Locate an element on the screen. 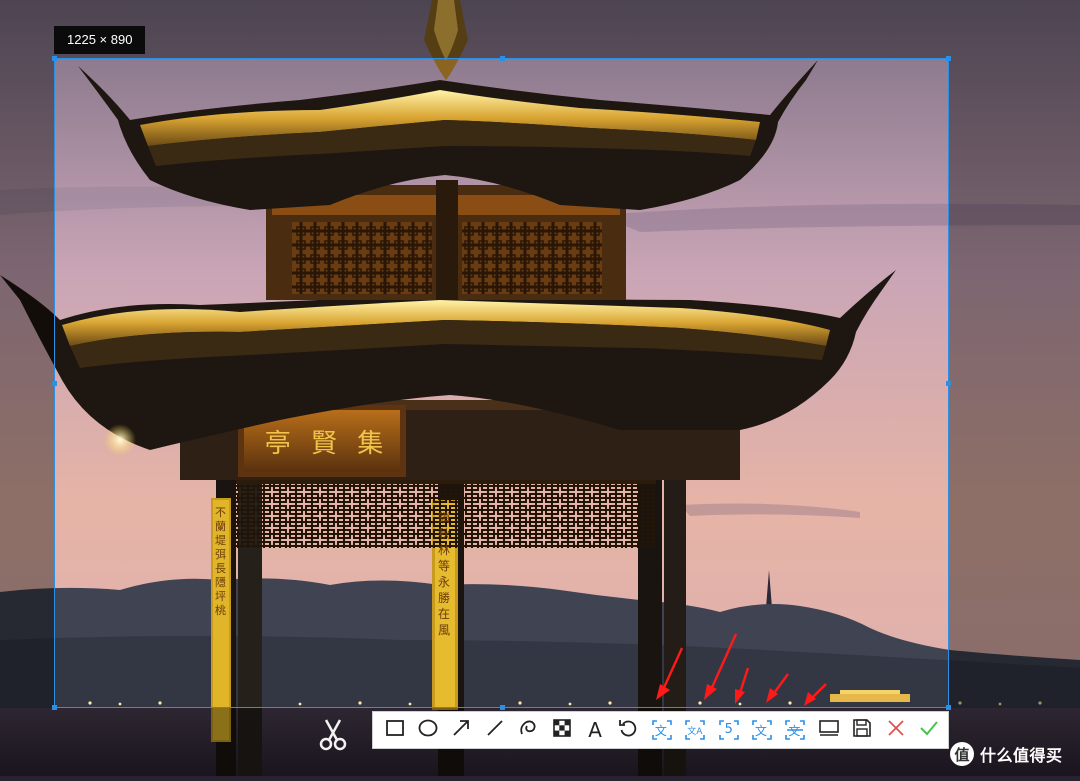  mosaic-icon is located at coordinates (562, 730).